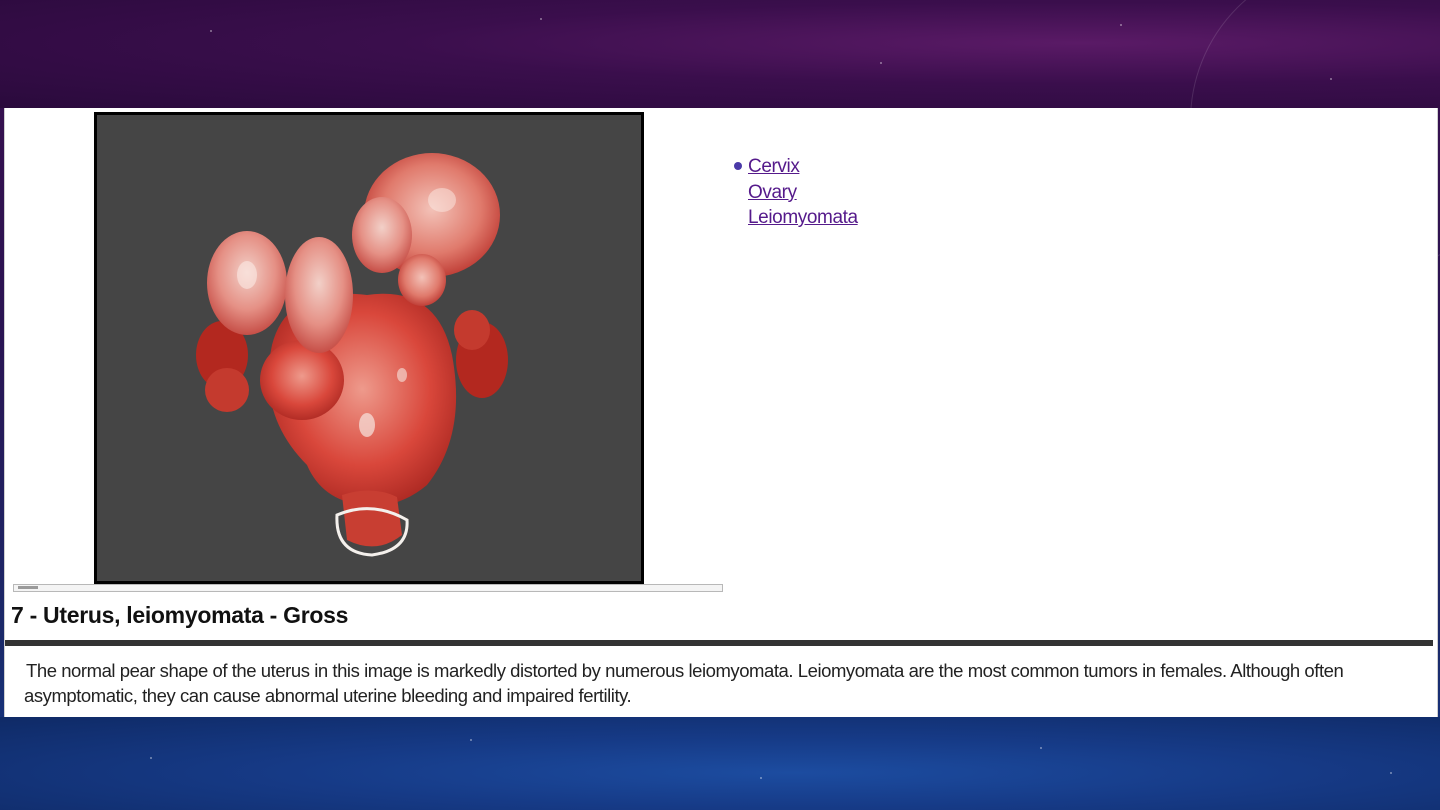 The height and width of the screenshot is (810, 1440). What do you see at coordinates (352, 355) in the screenshot?
I see `uterus-specimen-image` at bounding box center [352, 355].